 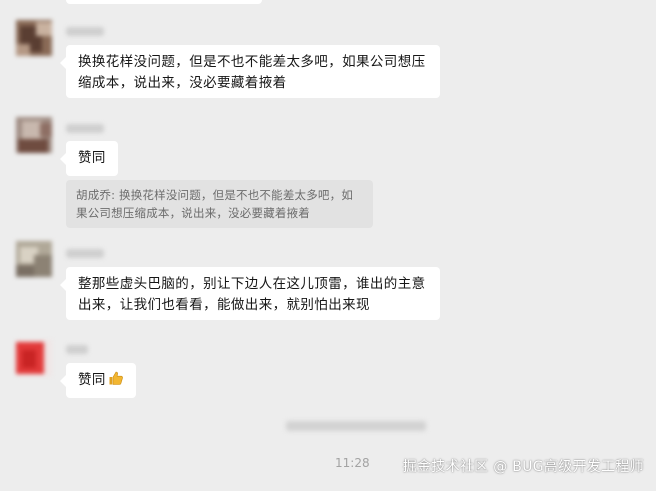 What do you see at coordinates (523, 467) in the screenshot?
I see `watermark: 掘金技术社区 @ BUG高级开发工程师` at bounding box center [523, 467].